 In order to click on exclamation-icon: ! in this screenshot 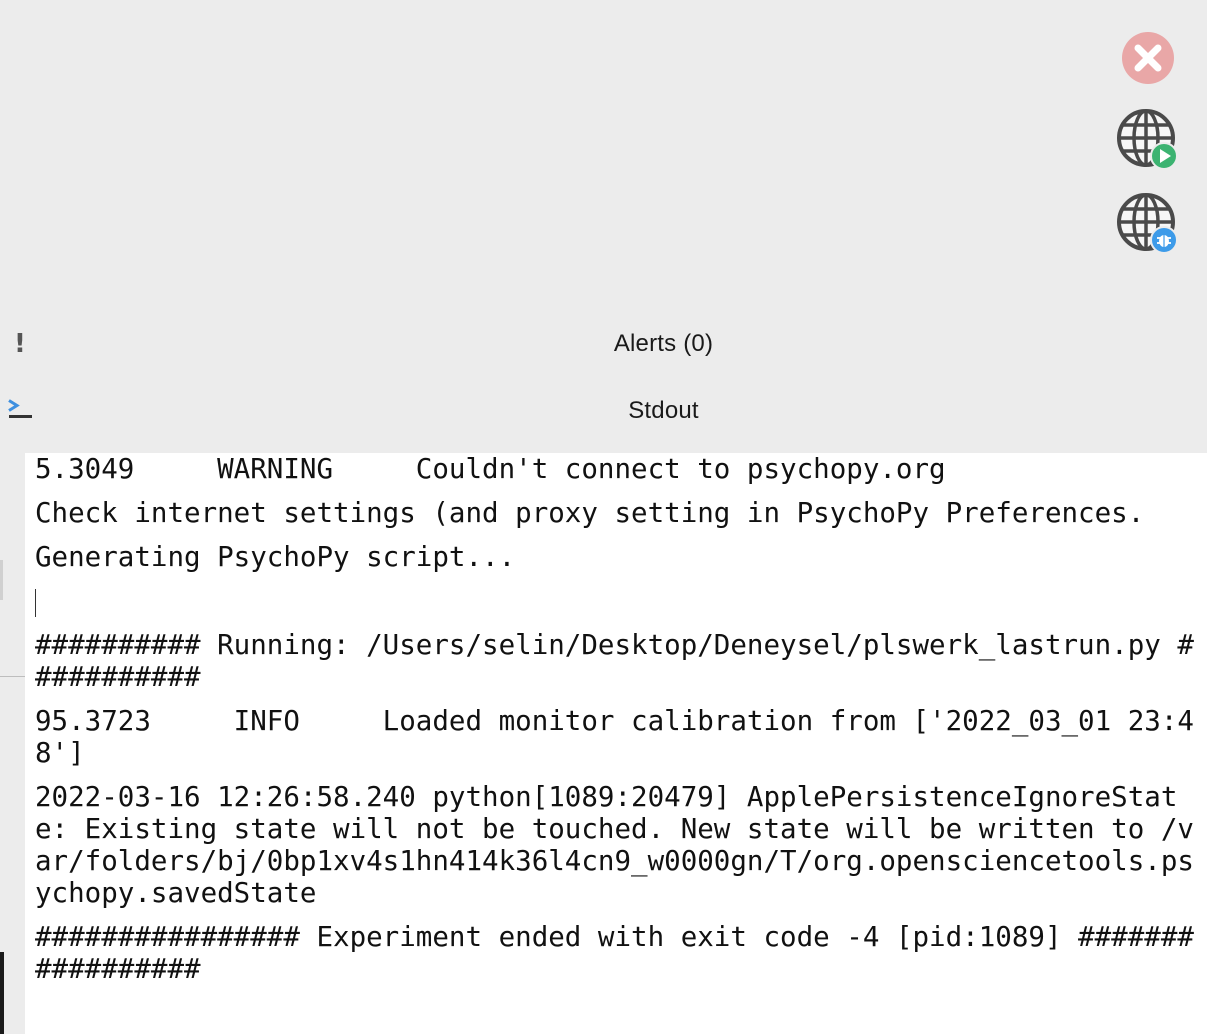, I will do `click(20, 344)`.